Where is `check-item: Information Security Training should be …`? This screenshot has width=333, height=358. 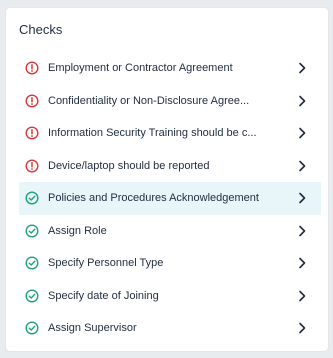 check-item: Information Security Training should be … is located at coordinates (170, 133).